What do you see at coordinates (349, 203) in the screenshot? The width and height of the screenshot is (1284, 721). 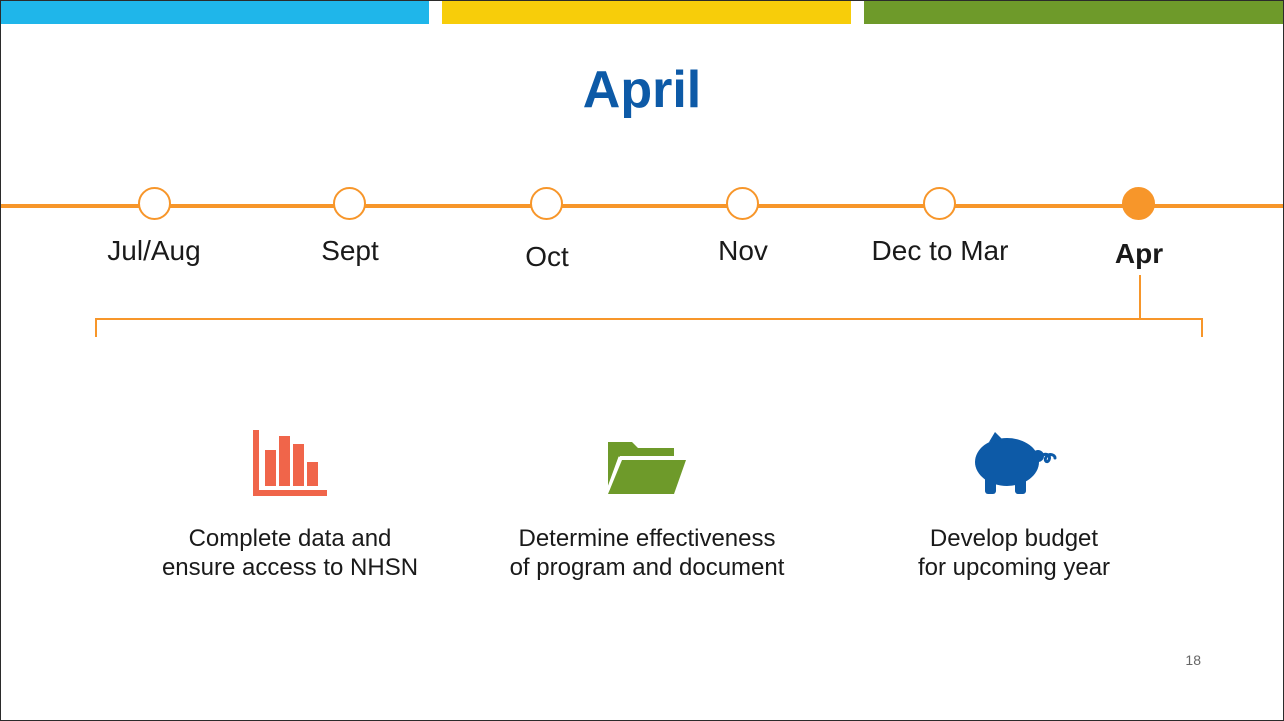 I see `timeline-node-sept` at bounding box center [349, 203].